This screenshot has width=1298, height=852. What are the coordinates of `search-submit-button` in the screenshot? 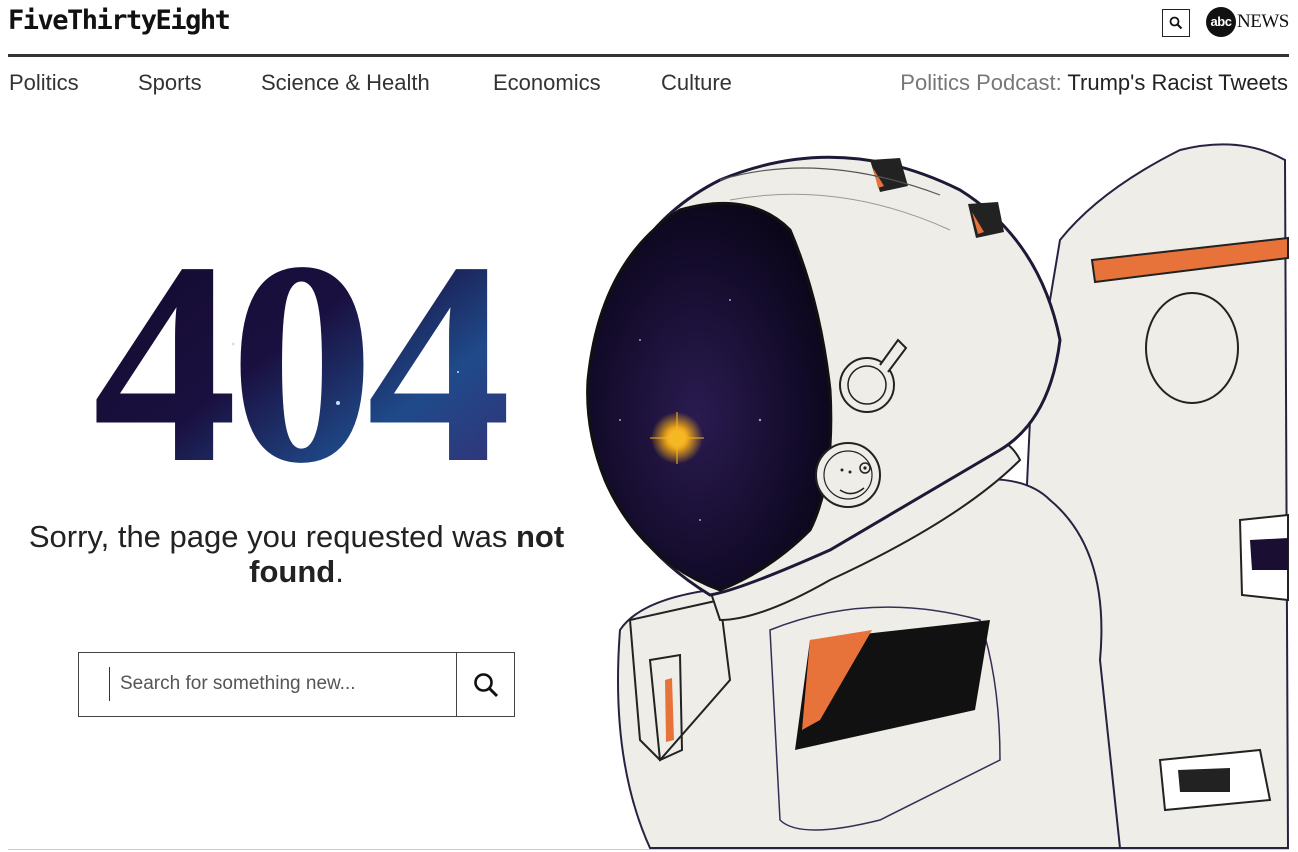 It's located at (485, 684).